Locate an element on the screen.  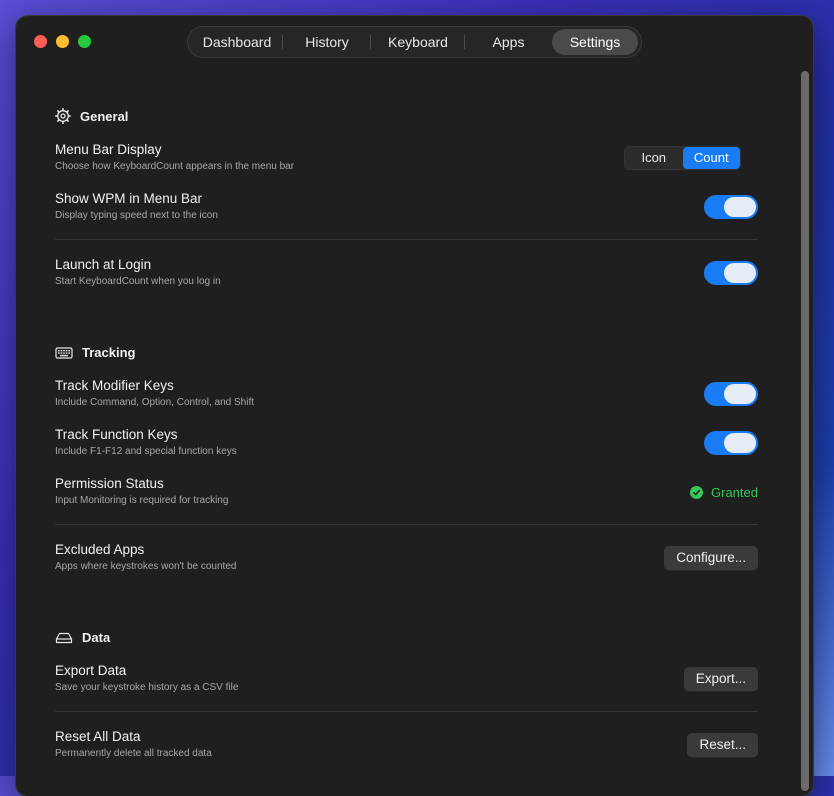
tab-bar: Dashboard History Keyboard Apps Settings is located at coordinates (414, 42).